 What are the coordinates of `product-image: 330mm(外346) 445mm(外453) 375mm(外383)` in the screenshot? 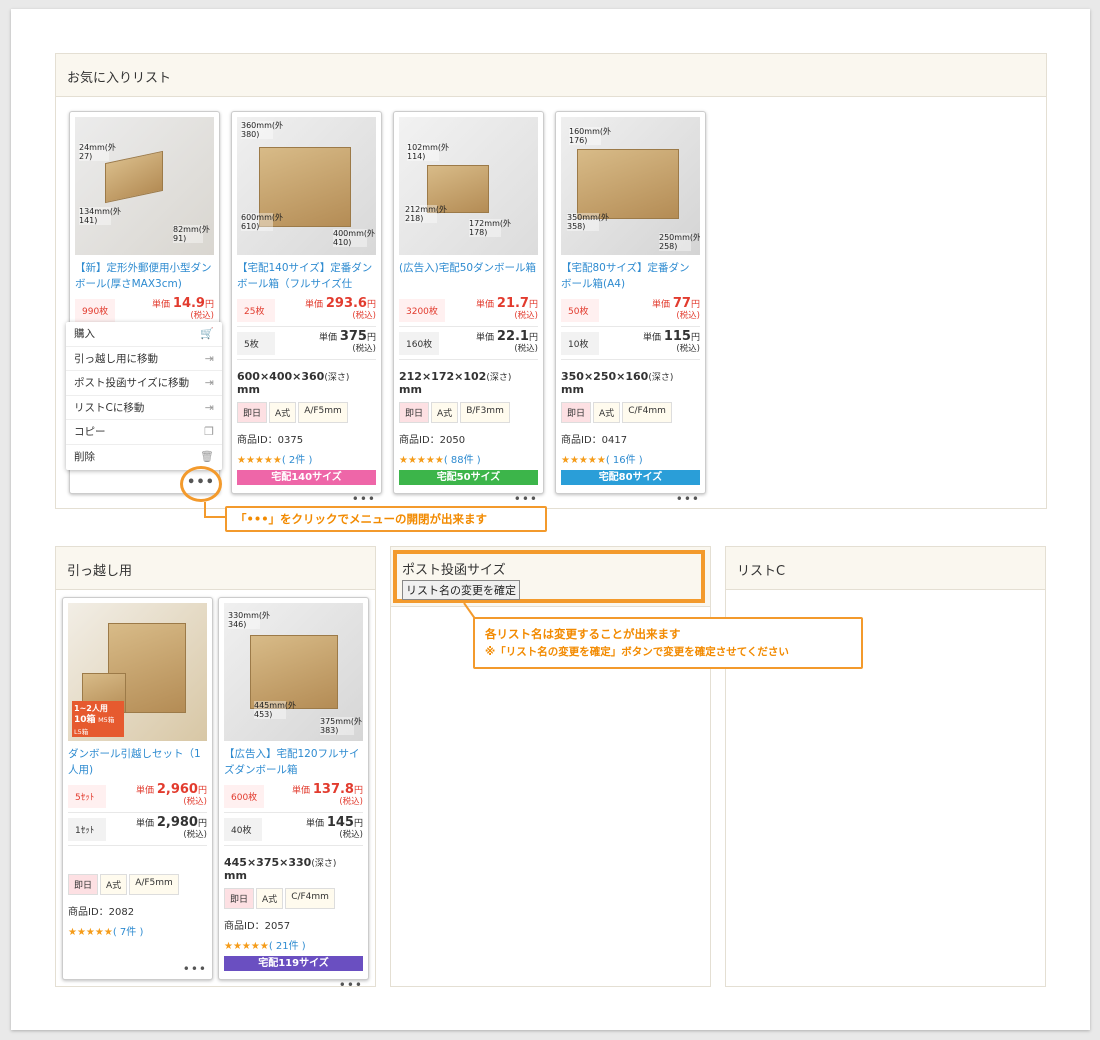 It's located at (293, 672).